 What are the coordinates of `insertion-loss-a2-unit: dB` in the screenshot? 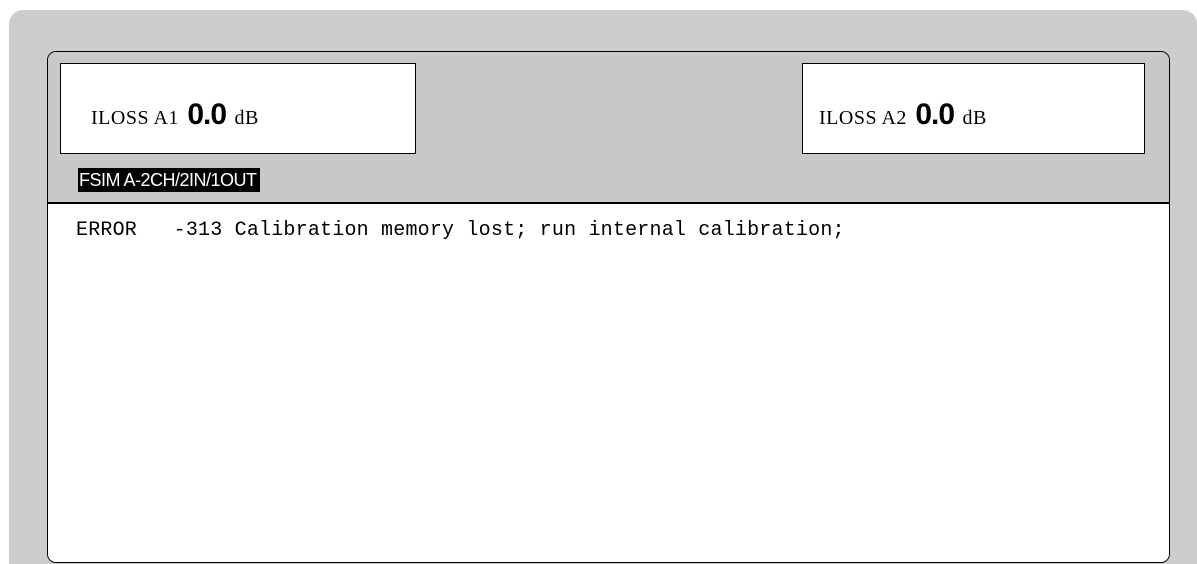 It's located at (974, 118).